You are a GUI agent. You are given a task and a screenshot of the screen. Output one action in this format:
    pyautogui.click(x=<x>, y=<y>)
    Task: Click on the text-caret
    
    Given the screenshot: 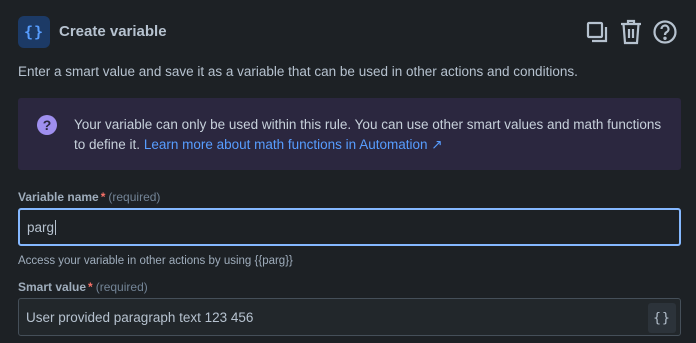 What is the action you would take?
    pyautogui.click(x=56, y=227)
    